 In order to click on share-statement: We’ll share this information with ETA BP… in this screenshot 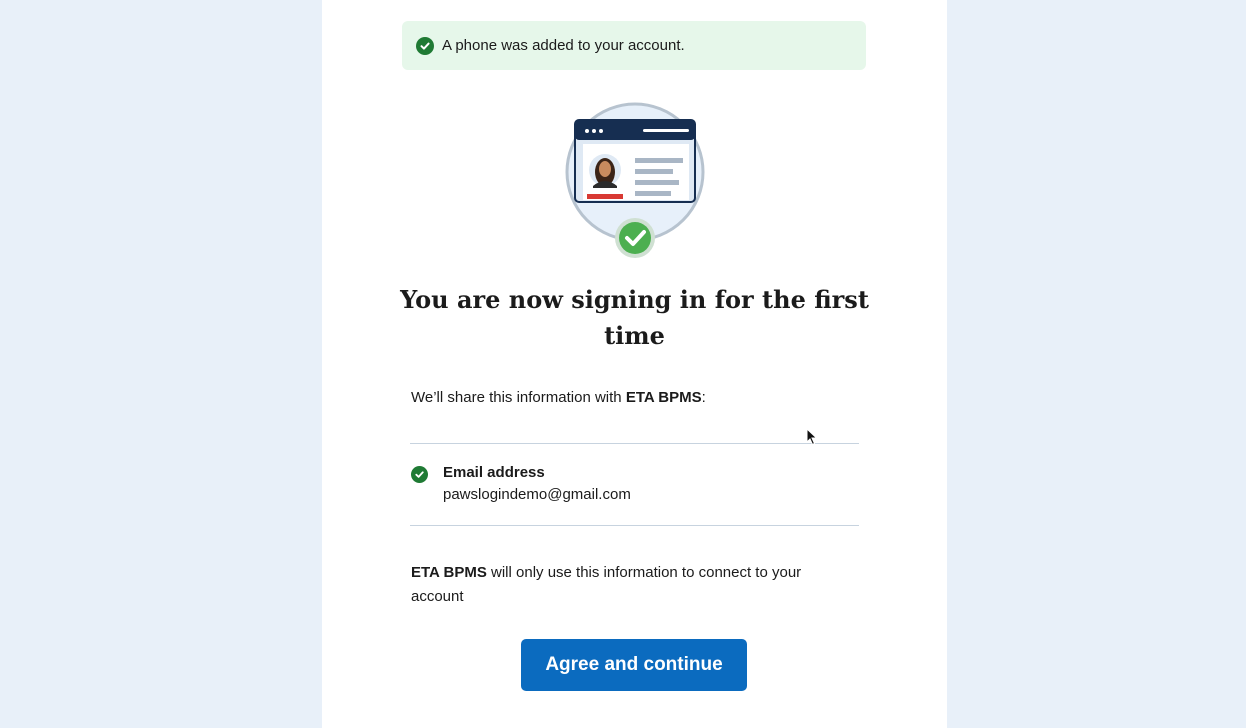, I will do `click(558, 397)`.